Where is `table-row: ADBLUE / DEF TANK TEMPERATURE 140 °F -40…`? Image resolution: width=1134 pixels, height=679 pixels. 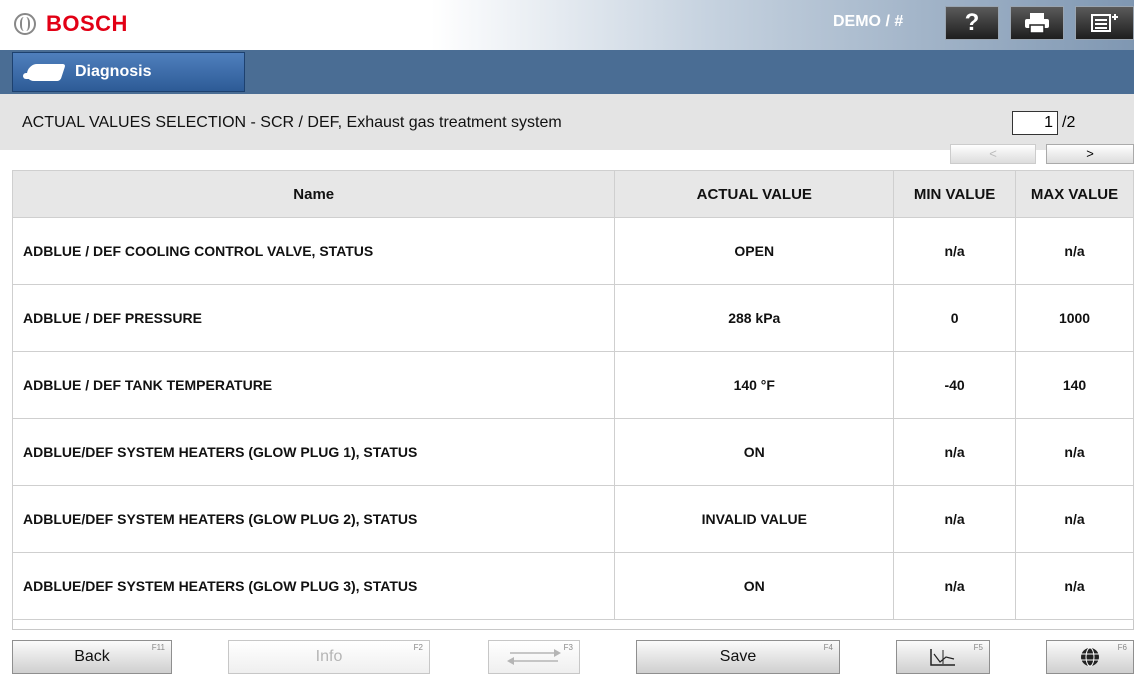
table-row: ADBLUE / DEF TANK TEMPERATURE 140 °F -40… is located at coordinates (572, 385).